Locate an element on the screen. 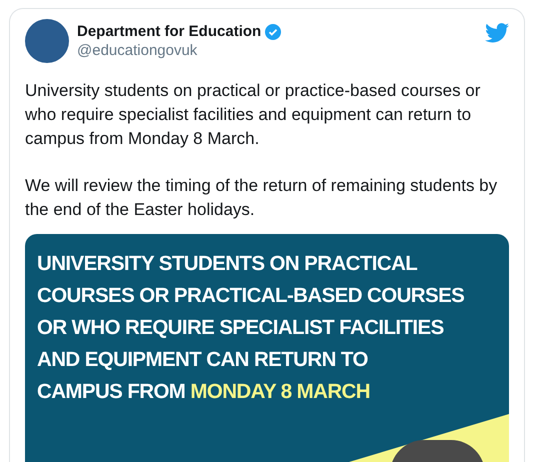  tweet-text: University students on practical or practice-based courses or who require specialist facilities and equipment can return to campus from Monday 8 March. is located at coordinates (253, 115).